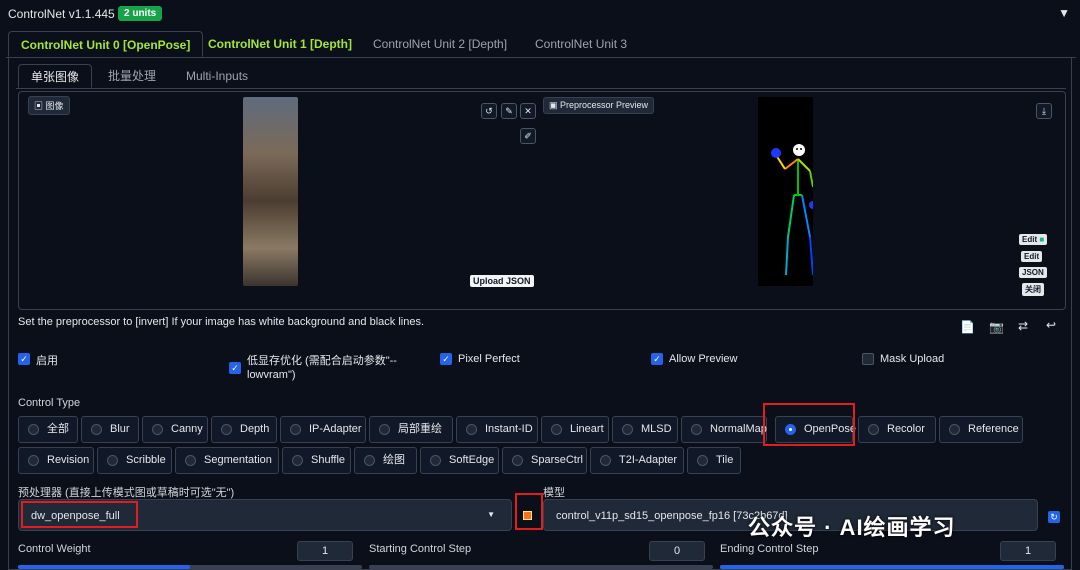 This screenshot has height=570, width=1080. What do you see at coordinates (509, 111) in the screenshot?
I see `brush-icon: ✎` at bounding box center [509, 111].